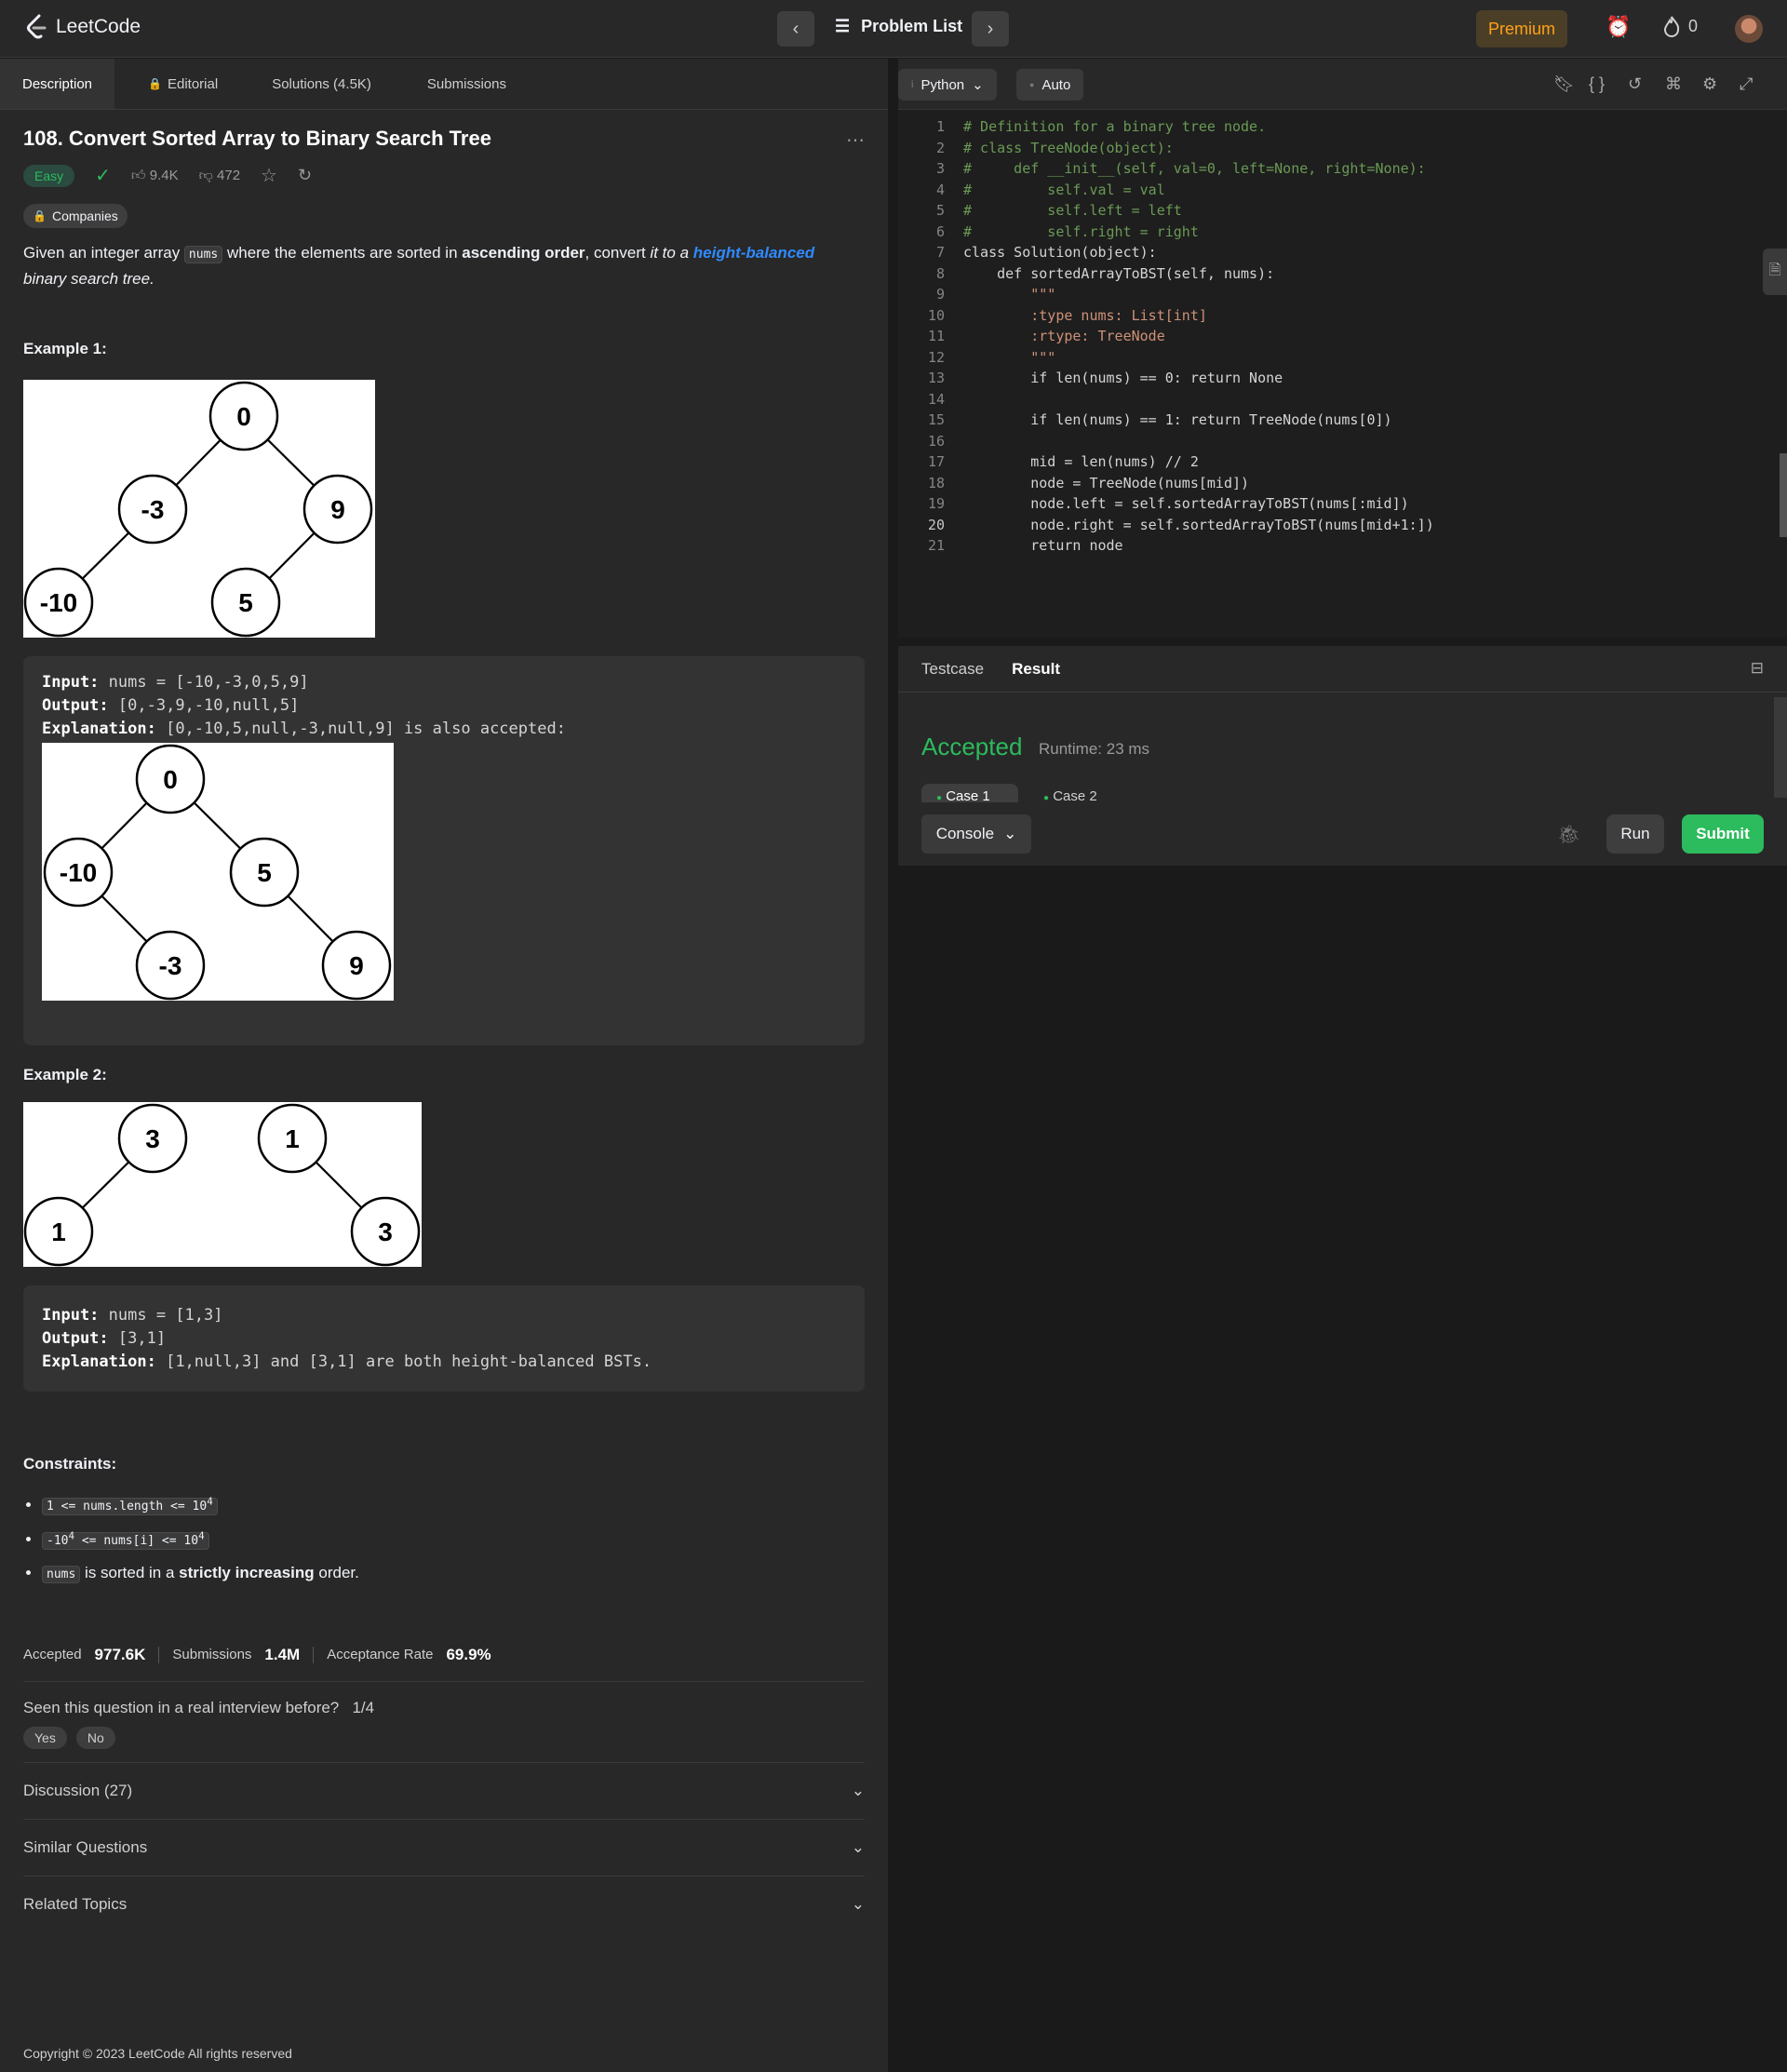  What do you see at coordinates (1757, 668) in the screenshot?
I see `layout-toggle-icon: ⊟` at bounding box center [1757, 668].